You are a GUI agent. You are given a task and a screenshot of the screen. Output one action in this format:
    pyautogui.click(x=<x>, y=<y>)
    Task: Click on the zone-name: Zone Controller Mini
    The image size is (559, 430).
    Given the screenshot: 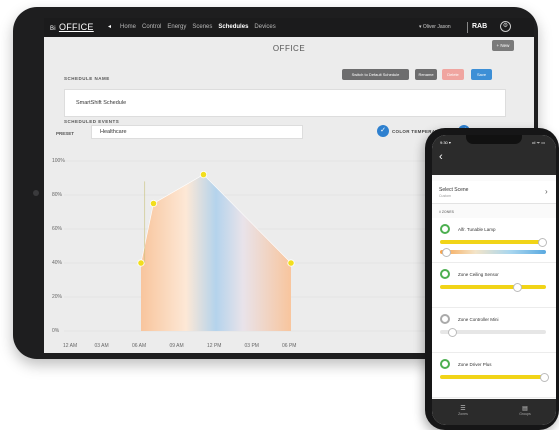 What is the action you would take?
    pyautogui.click(x=478, y=319)
    